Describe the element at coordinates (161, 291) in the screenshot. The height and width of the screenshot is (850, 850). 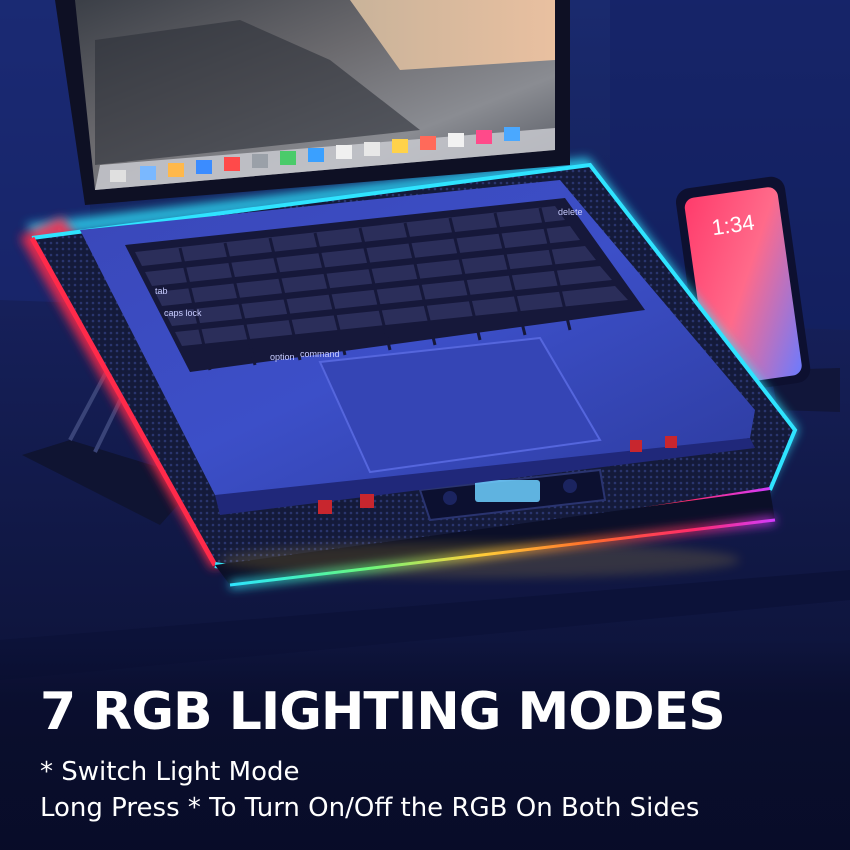
I see `key-tab-label: tab` at that location.